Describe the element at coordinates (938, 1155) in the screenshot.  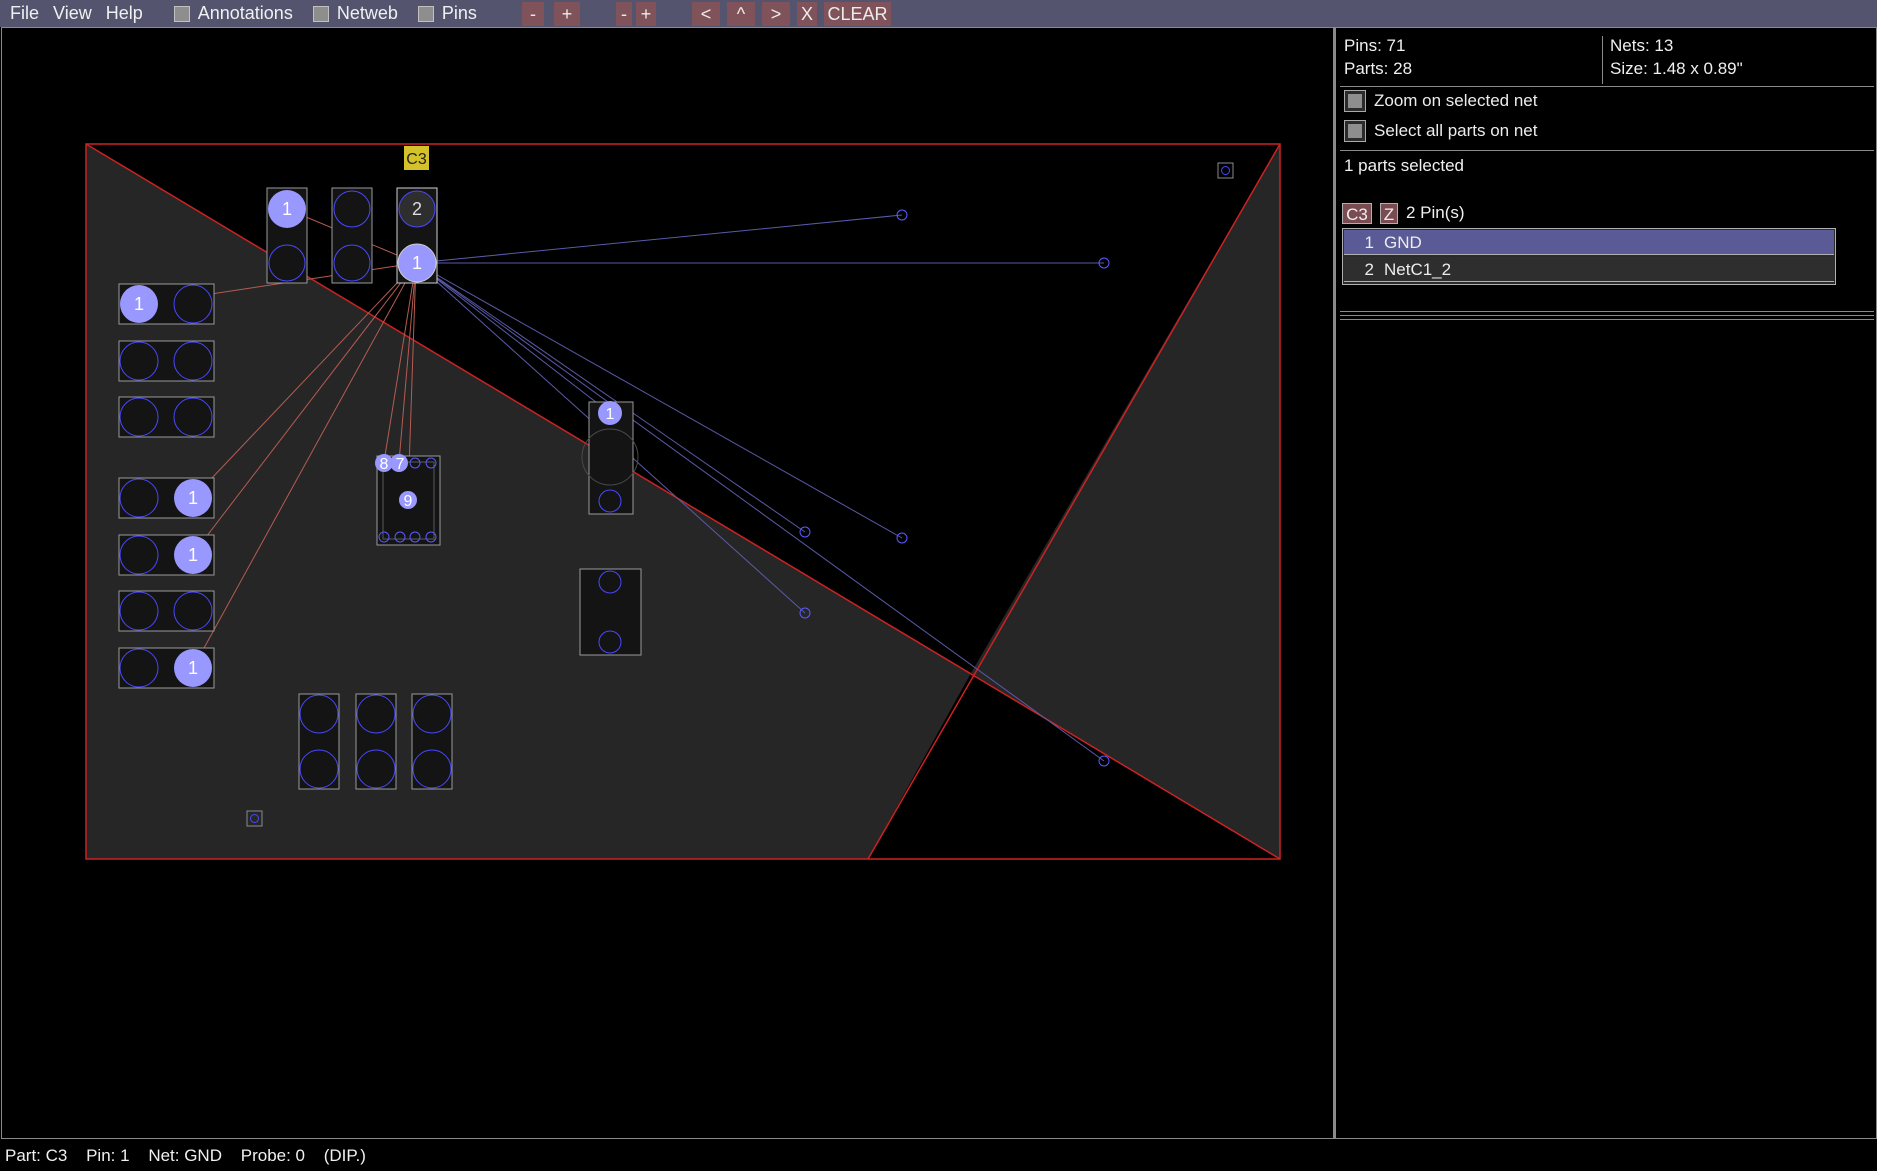
I see `status-bar: Part: C3 Pin: 1 Net: GND Probe: 0 (DIP.)` at that location.